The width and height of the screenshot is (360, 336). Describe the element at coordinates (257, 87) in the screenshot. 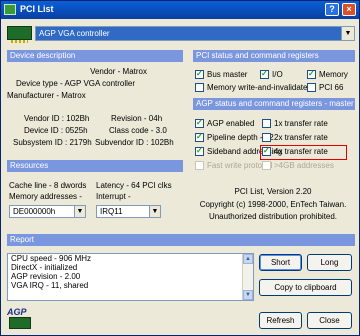

I see `checkbox-label: Memory write-and-invalidate` at that location.